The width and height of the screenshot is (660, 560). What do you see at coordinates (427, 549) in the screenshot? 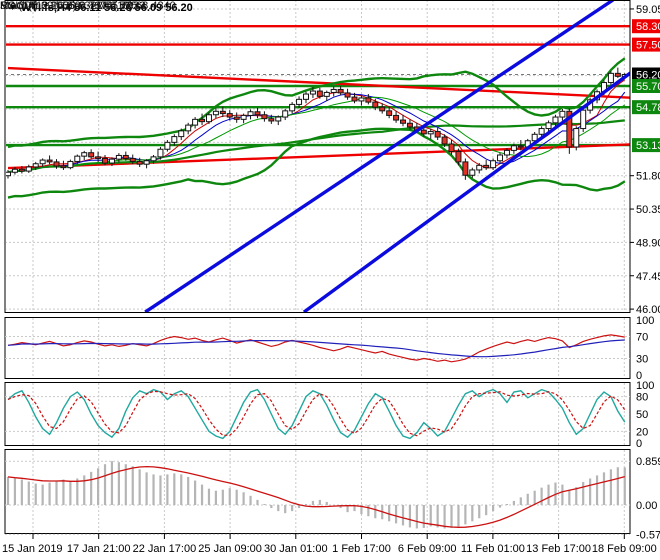
I see `time-label: 6 Feb 09:00` at bounding box center [427, 549].